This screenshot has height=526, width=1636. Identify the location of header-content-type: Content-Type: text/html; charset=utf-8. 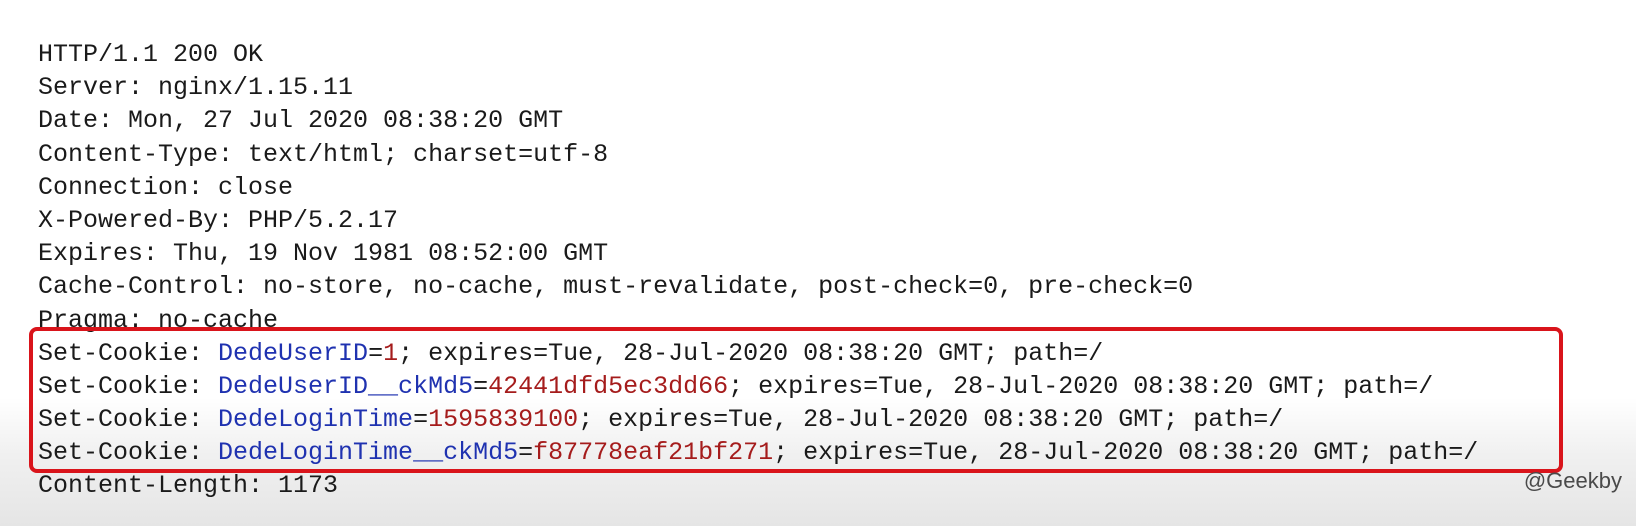
(323, 154).